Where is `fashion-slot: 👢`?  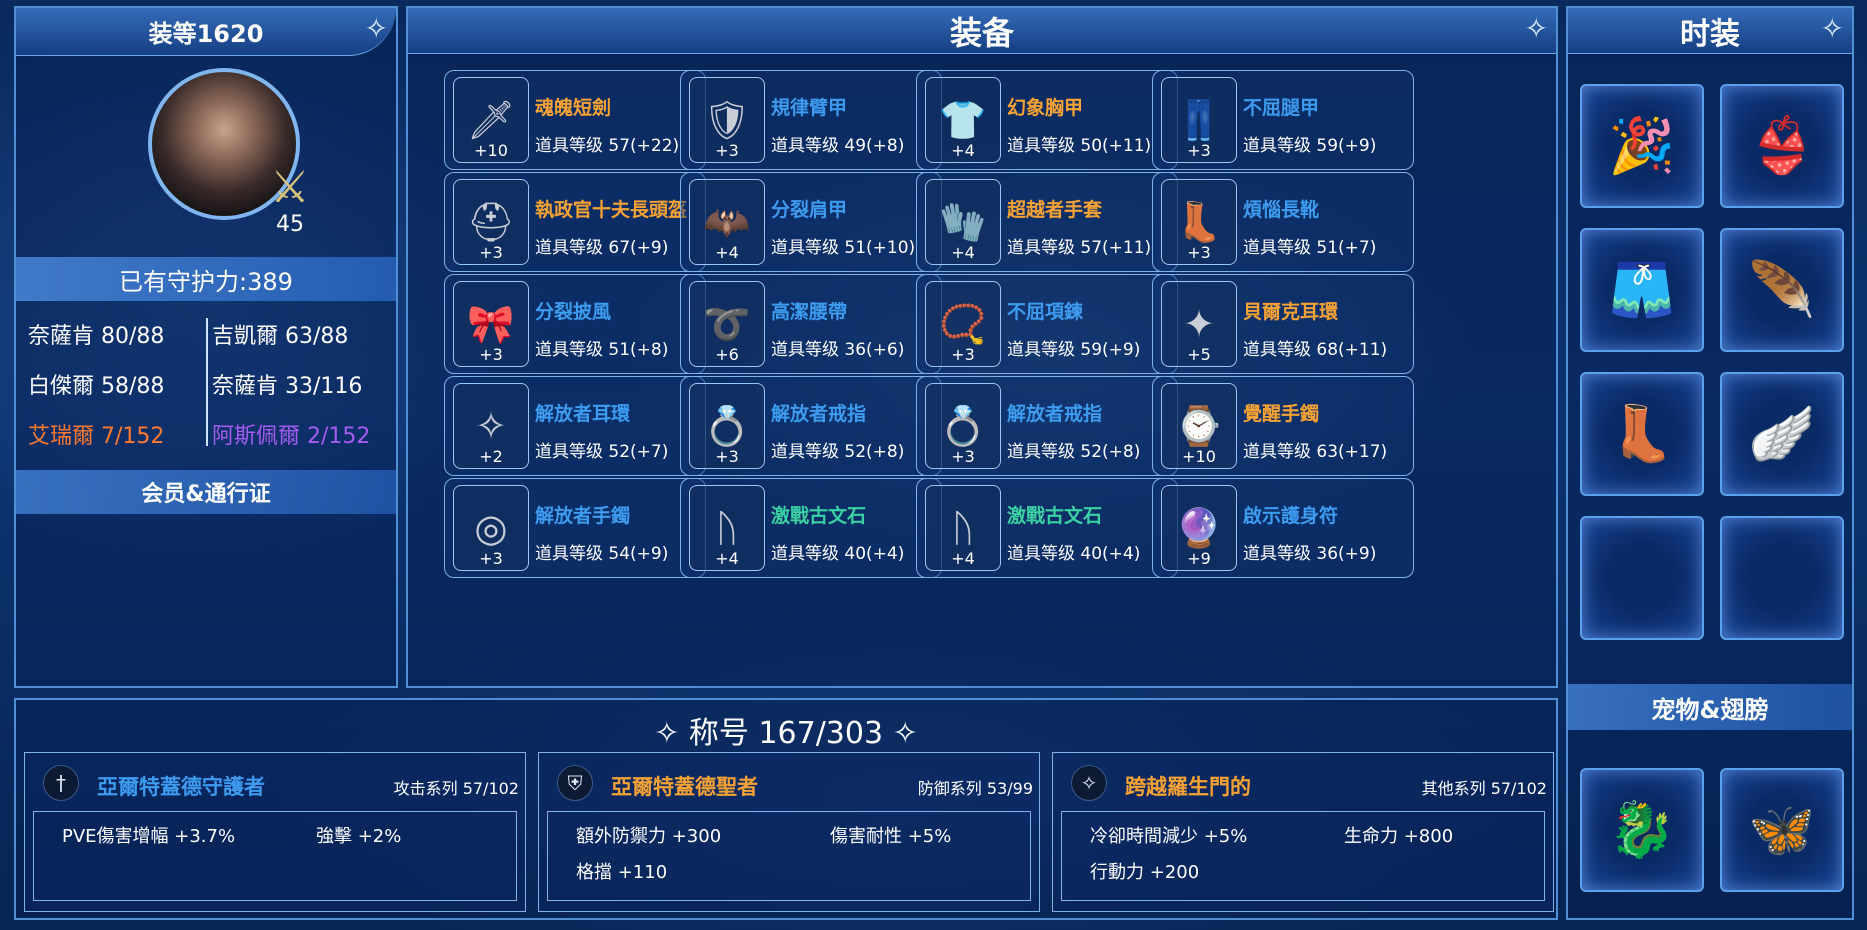
fashion-slot: 👢 is located at coordinates (1642, 434).